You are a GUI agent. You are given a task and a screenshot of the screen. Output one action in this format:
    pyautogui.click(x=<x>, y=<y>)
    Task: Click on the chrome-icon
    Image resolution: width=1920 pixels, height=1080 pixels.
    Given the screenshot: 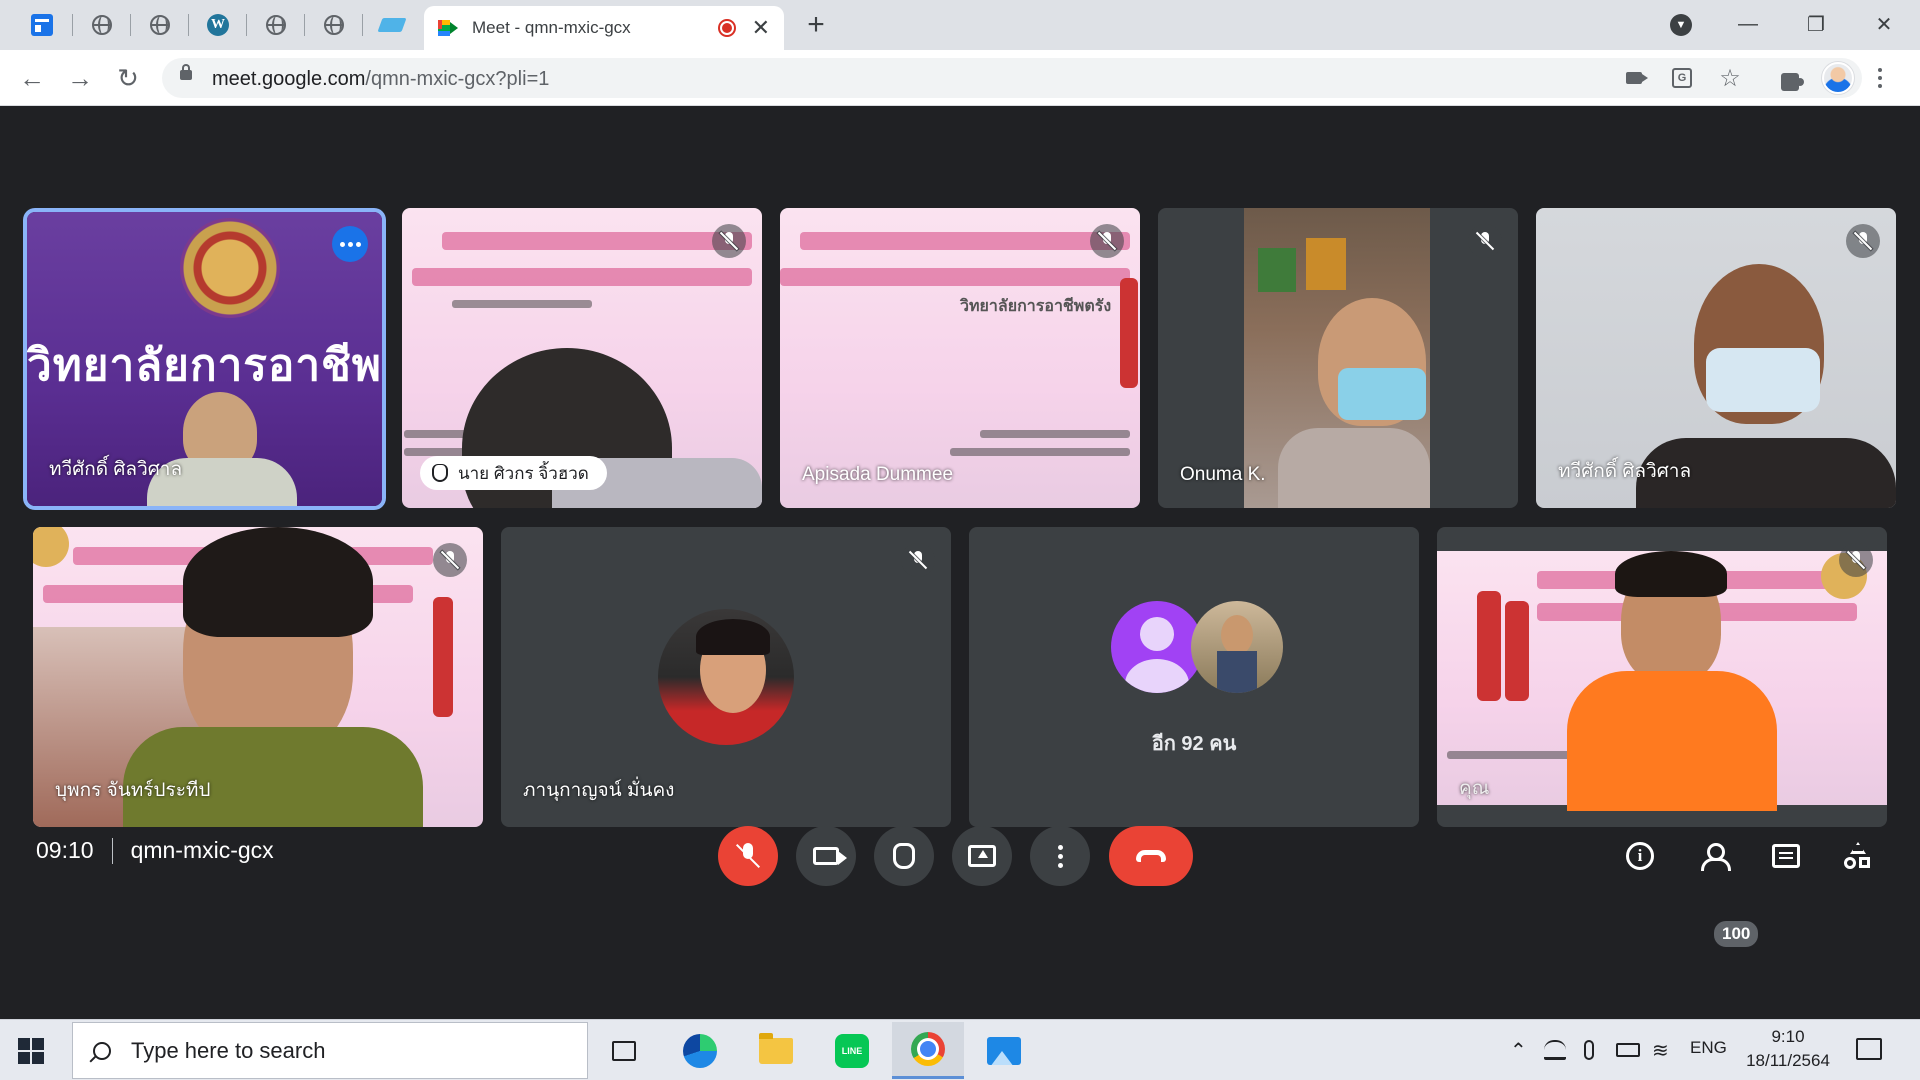 What is the action you would take?
    pyautogui.click(x=928, y=1049)
    